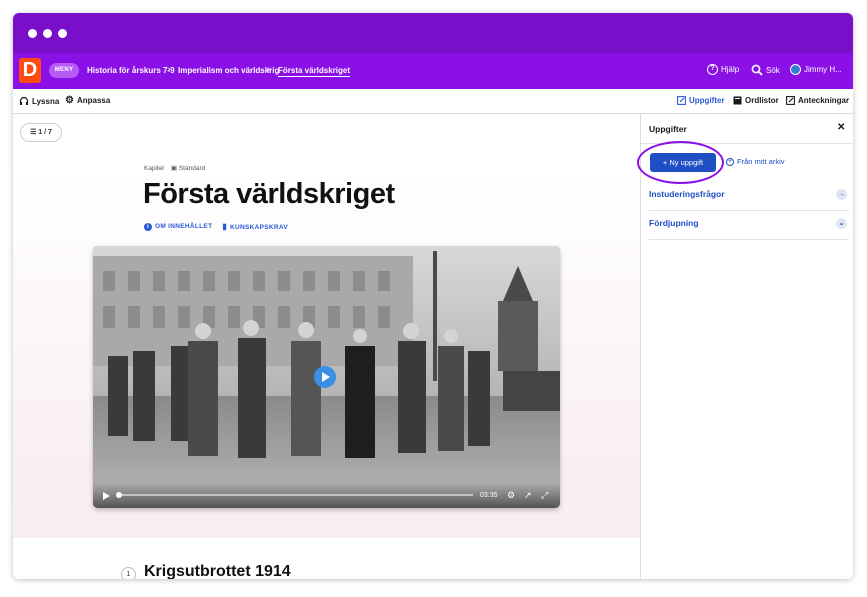 Image resolution: width=867 pixels, height=597 pixels. Describe the element at coordinates (192, 168) in the screenshot. I see `meta-level: Standard` at that location.